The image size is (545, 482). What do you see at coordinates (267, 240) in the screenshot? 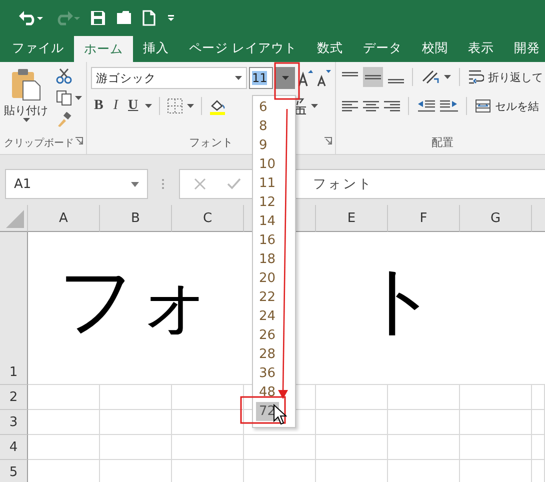
I see `font-size-option: 16` at bounding box center [267, 240].